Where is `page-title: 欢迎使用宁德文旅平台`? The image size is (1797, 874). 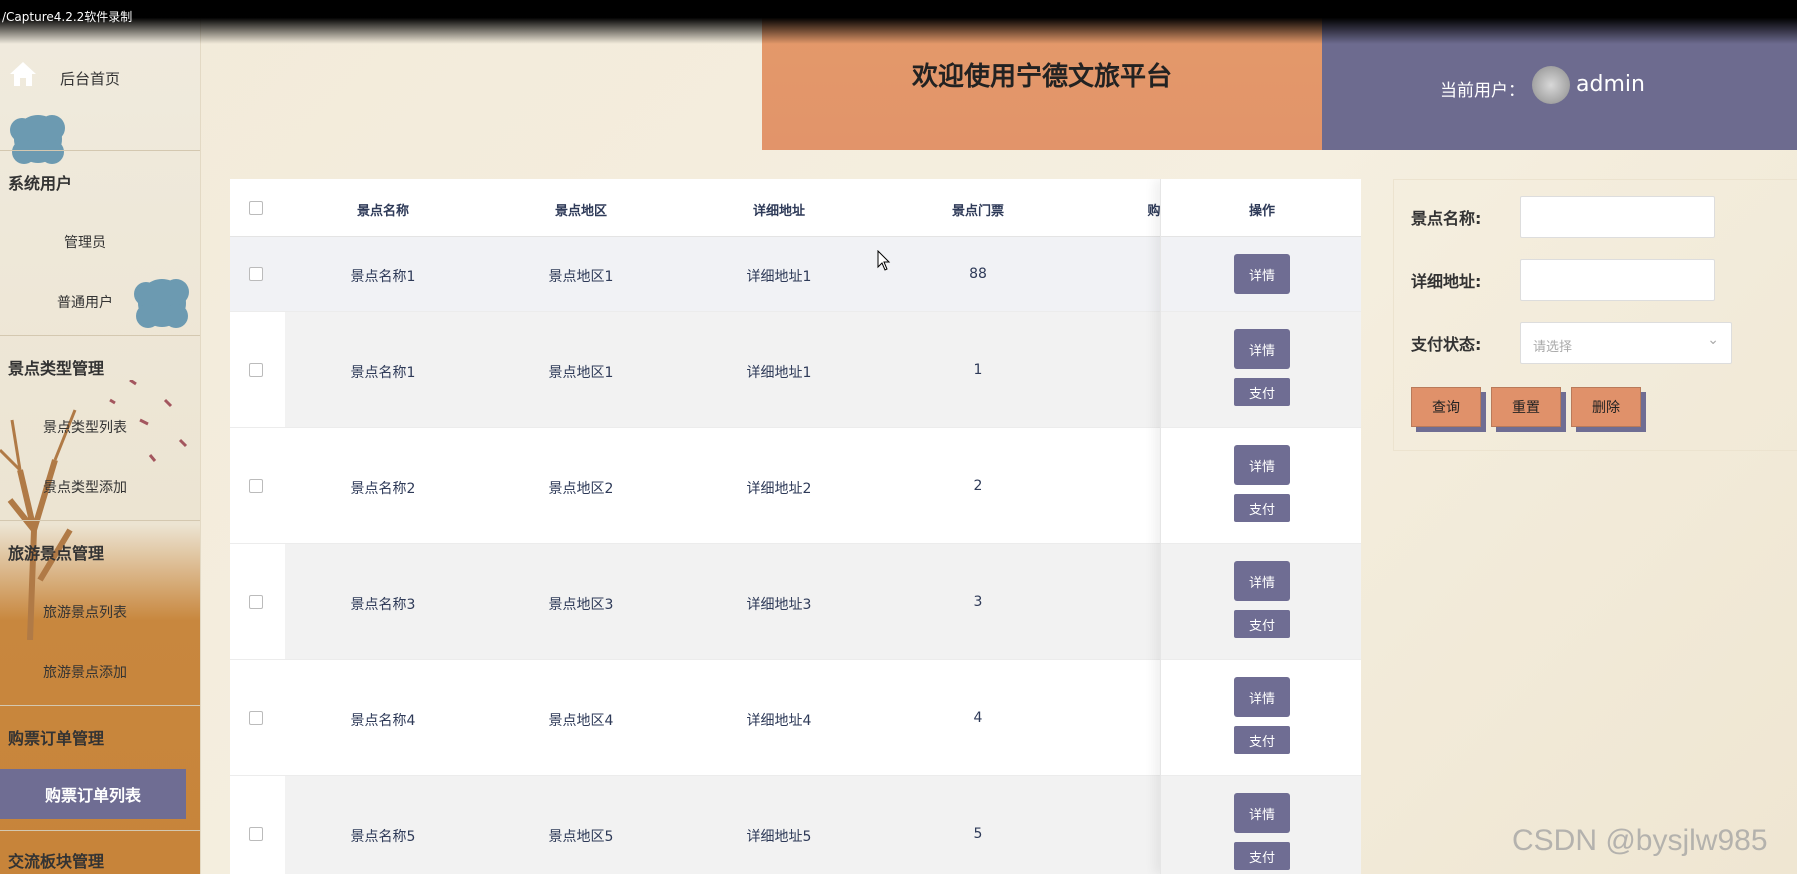
page-title: 欢迎使用宁德文旅平台 is located at coordinates (1041, 77).